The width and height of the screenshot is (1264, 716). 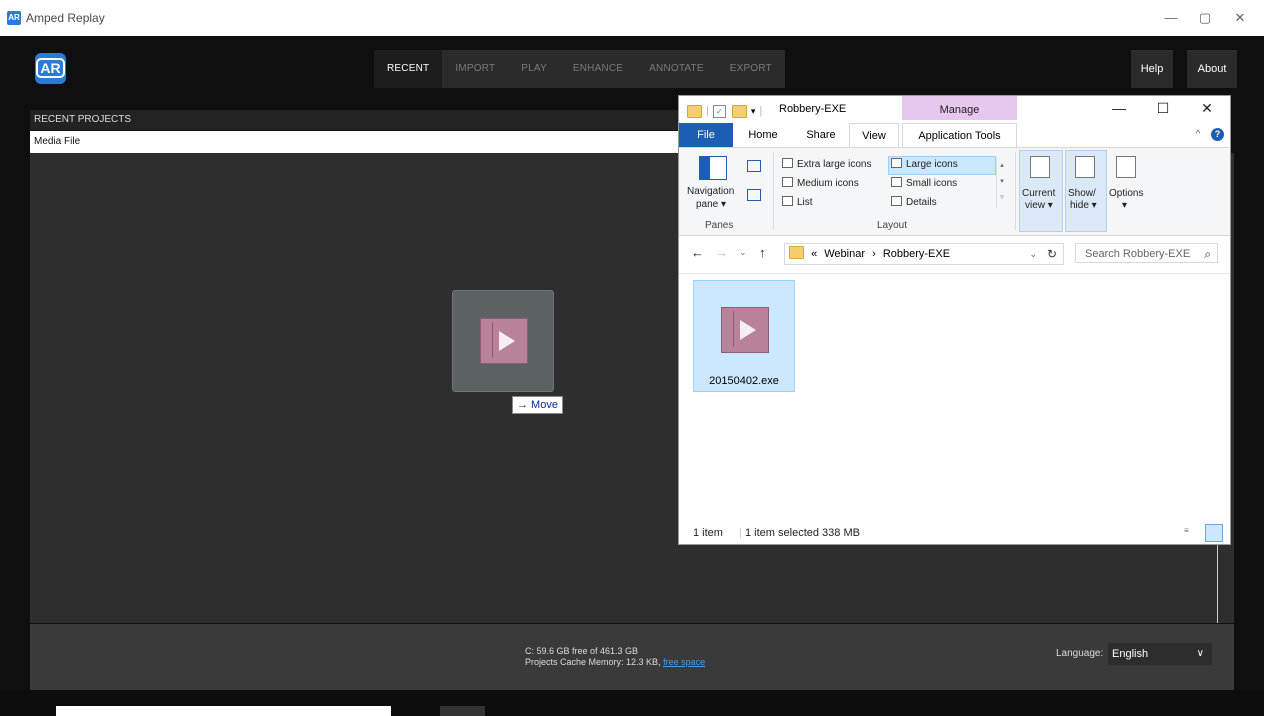 I want to click on tab-file: File, so click(x=706, y=135).